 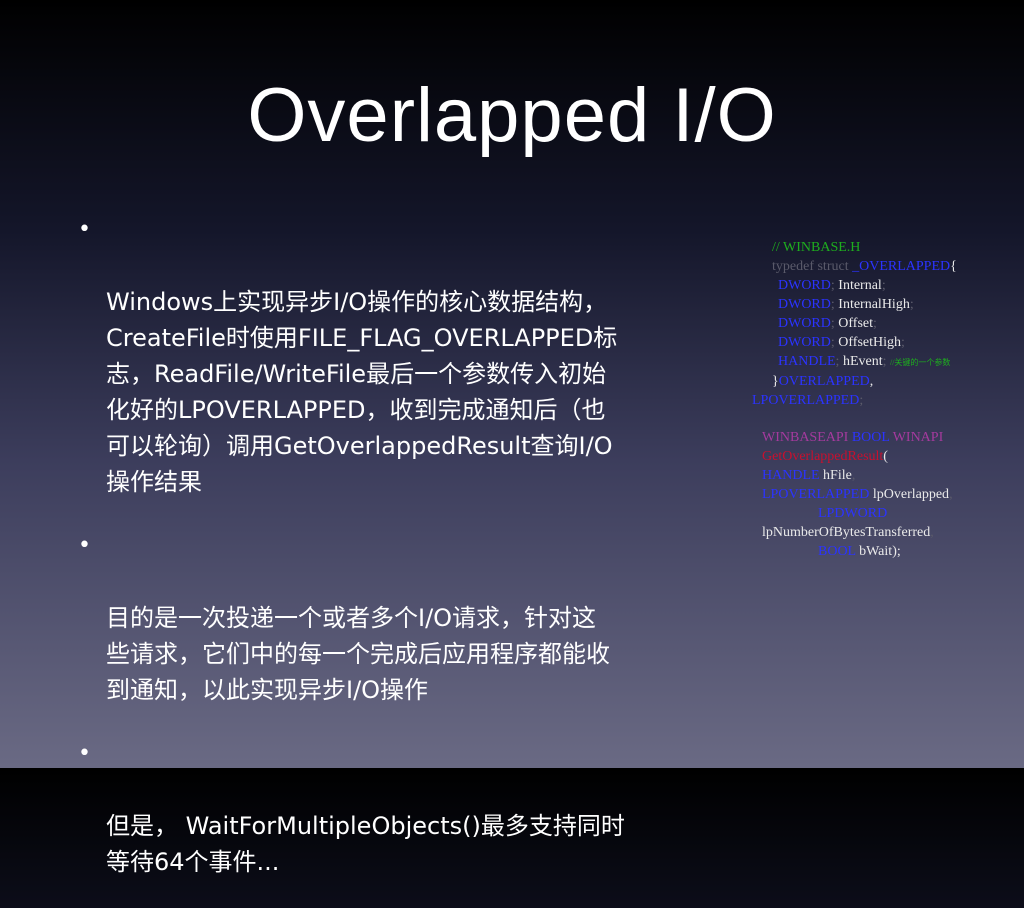 I want to click on code-field: OffsetHigh, so click(x=870, y=342).